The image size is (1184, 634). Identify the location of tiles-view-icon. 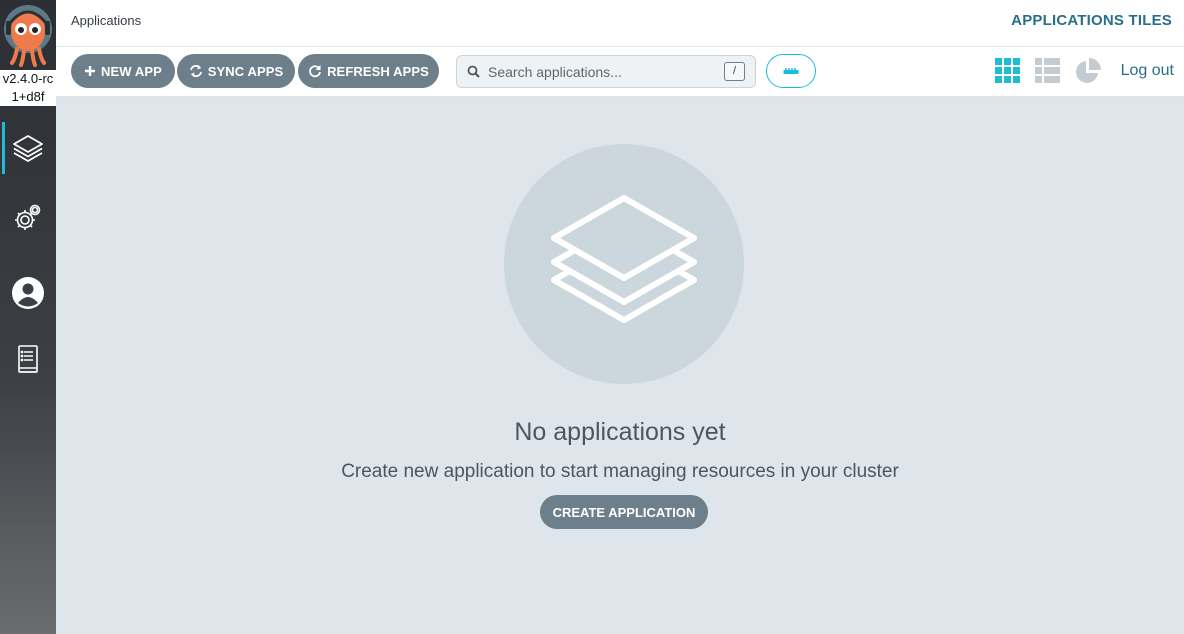
(1007, 70).